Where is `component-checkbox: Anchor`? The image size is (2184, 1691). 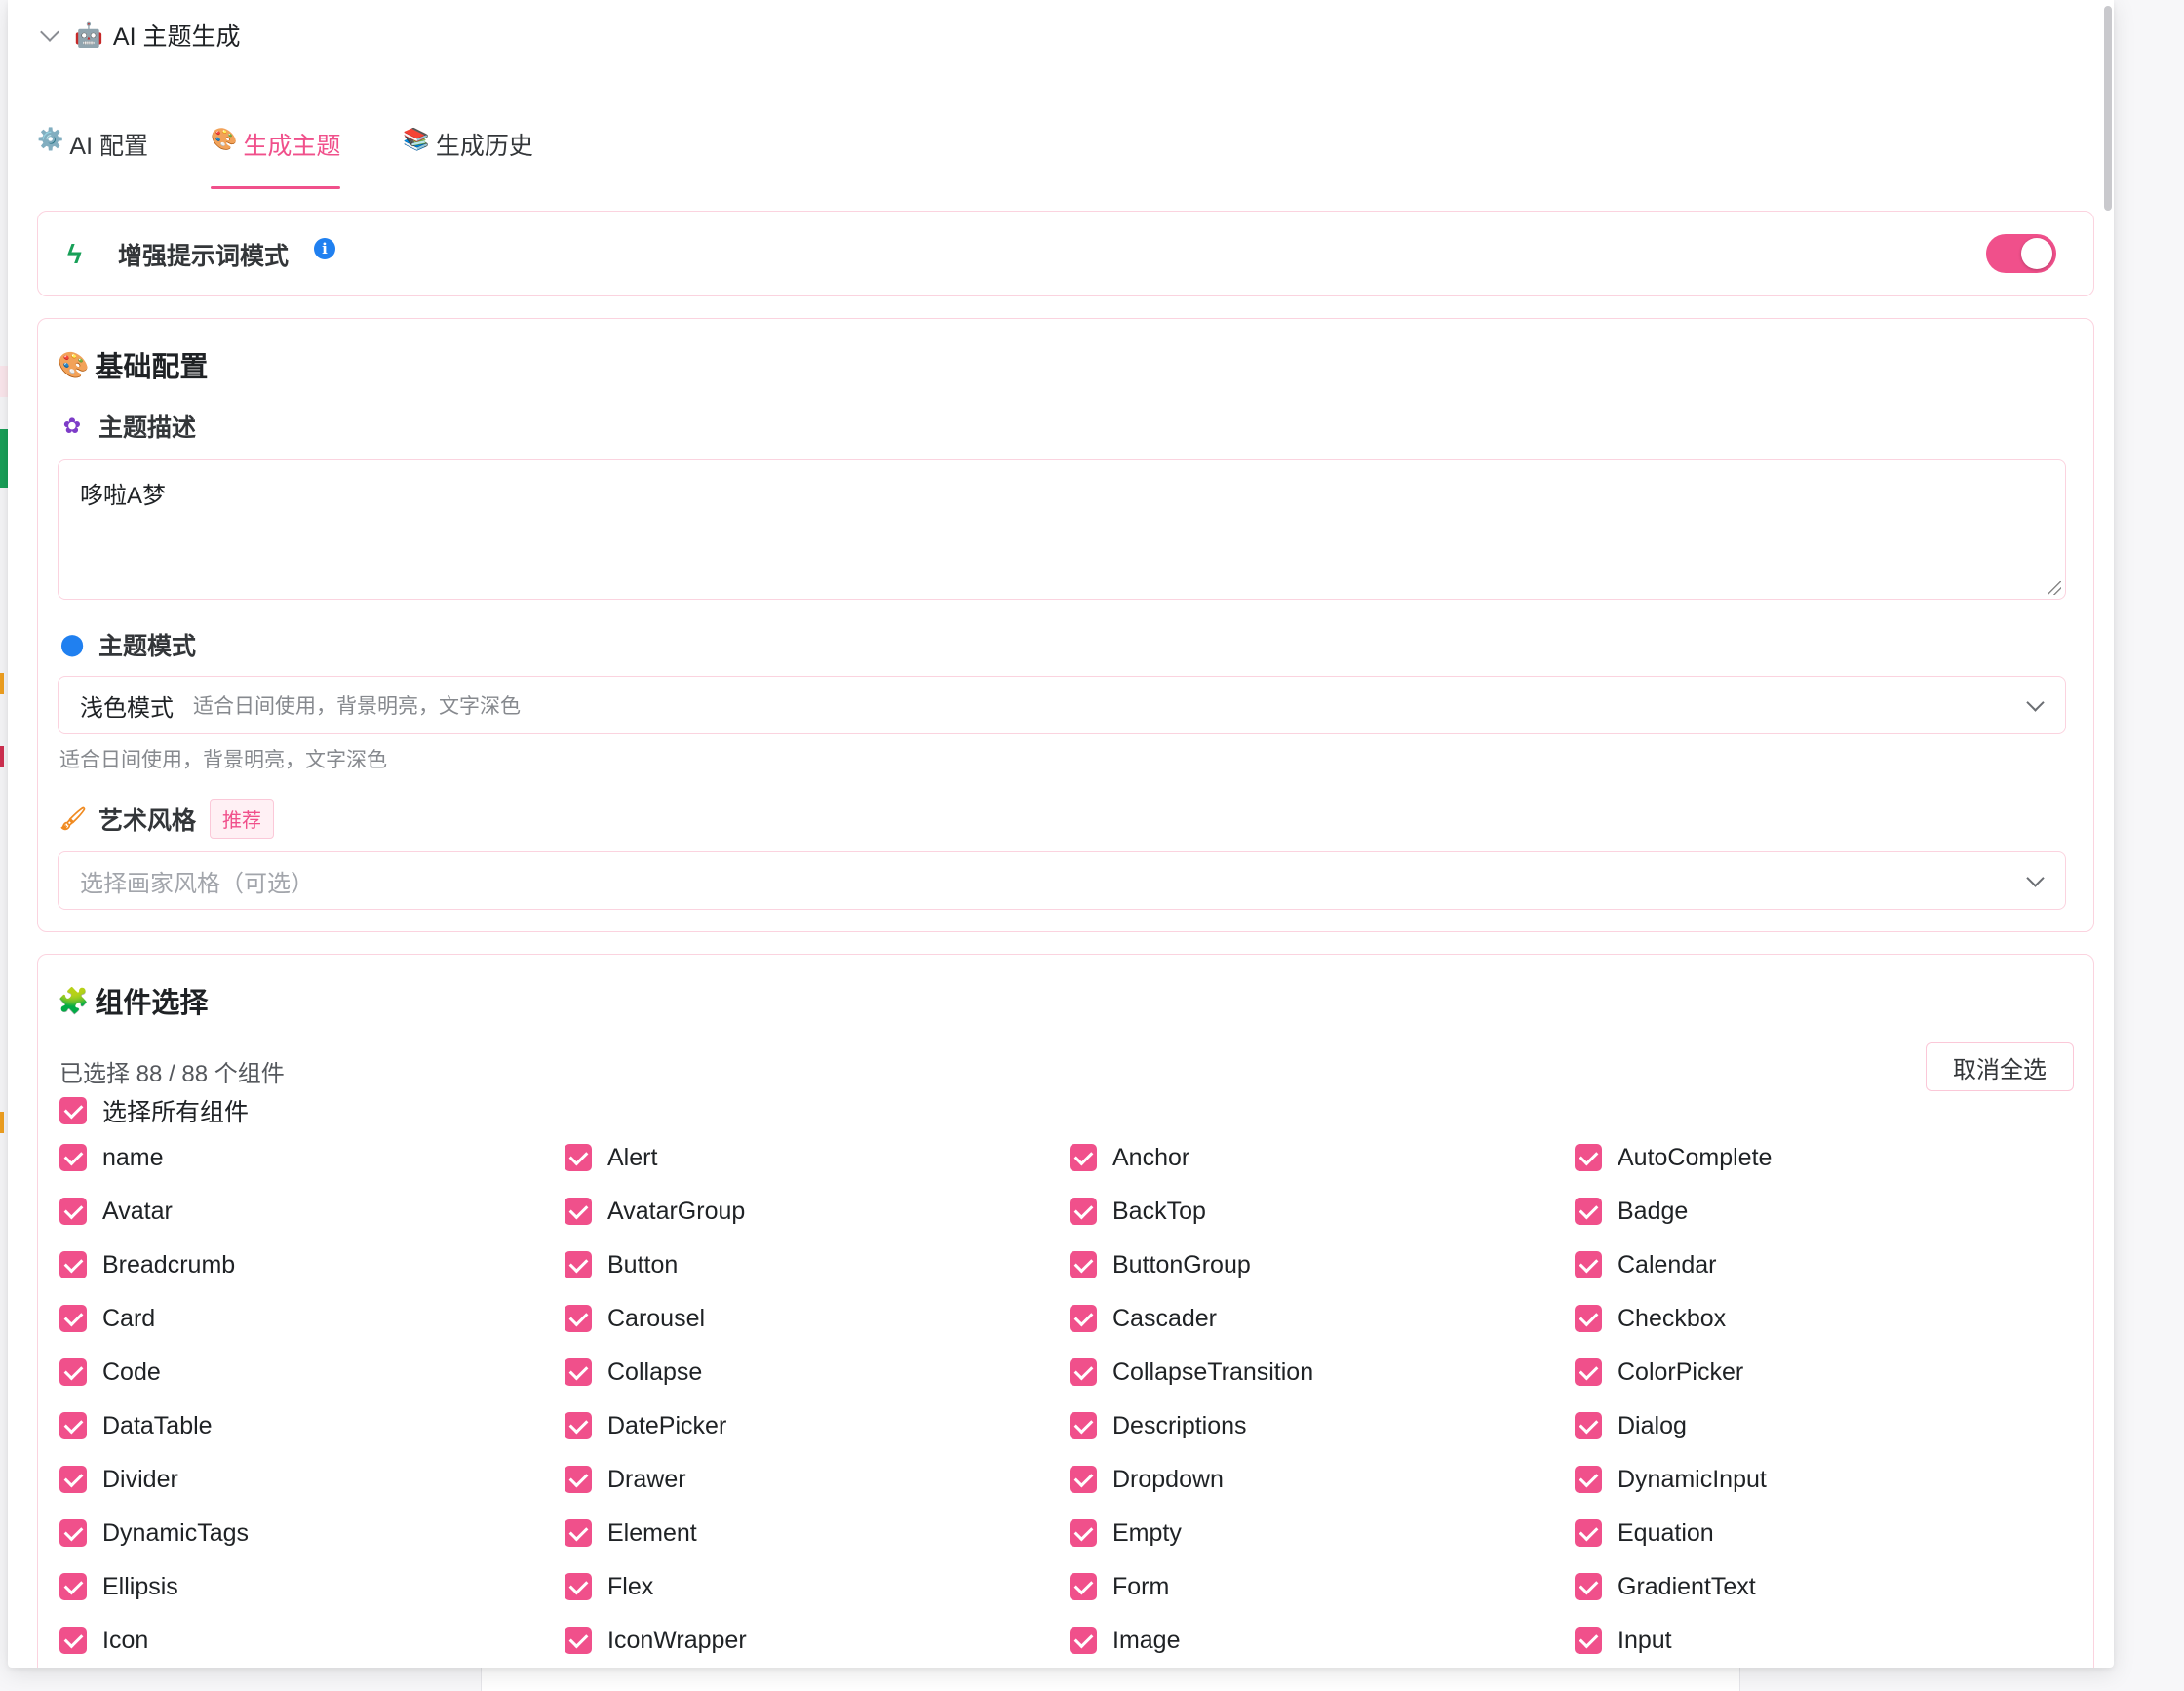
component-checkbox: Anchor is located at coordinates (1322, 1157).